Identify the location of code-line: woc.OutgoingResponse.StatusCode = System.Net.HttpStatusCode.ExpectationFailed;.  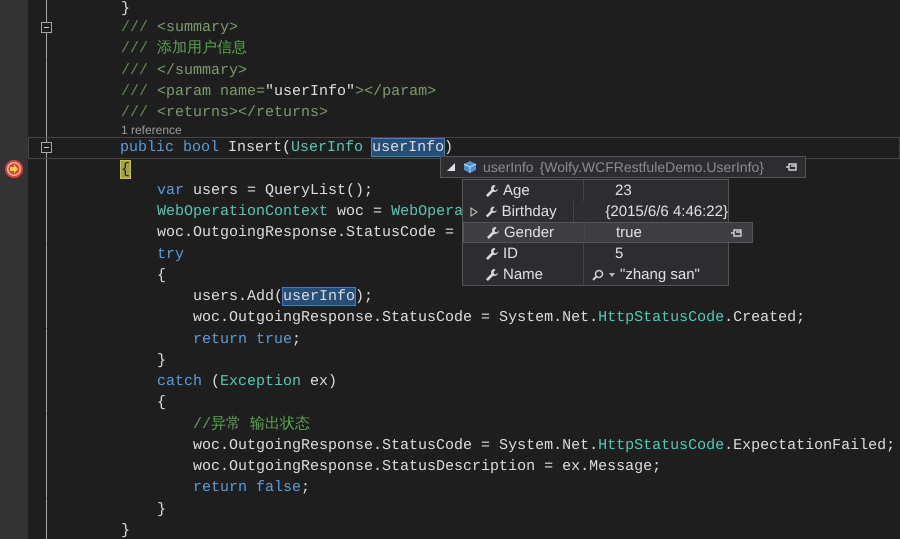
(544, 445).